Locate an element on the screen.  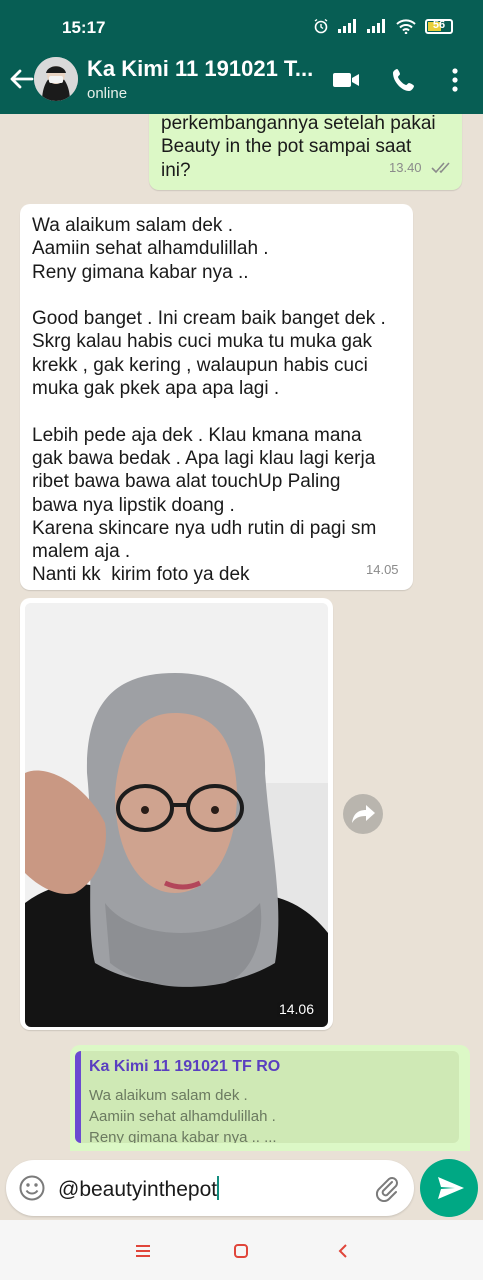
double-check-icon is located at coordinates (440, 168).